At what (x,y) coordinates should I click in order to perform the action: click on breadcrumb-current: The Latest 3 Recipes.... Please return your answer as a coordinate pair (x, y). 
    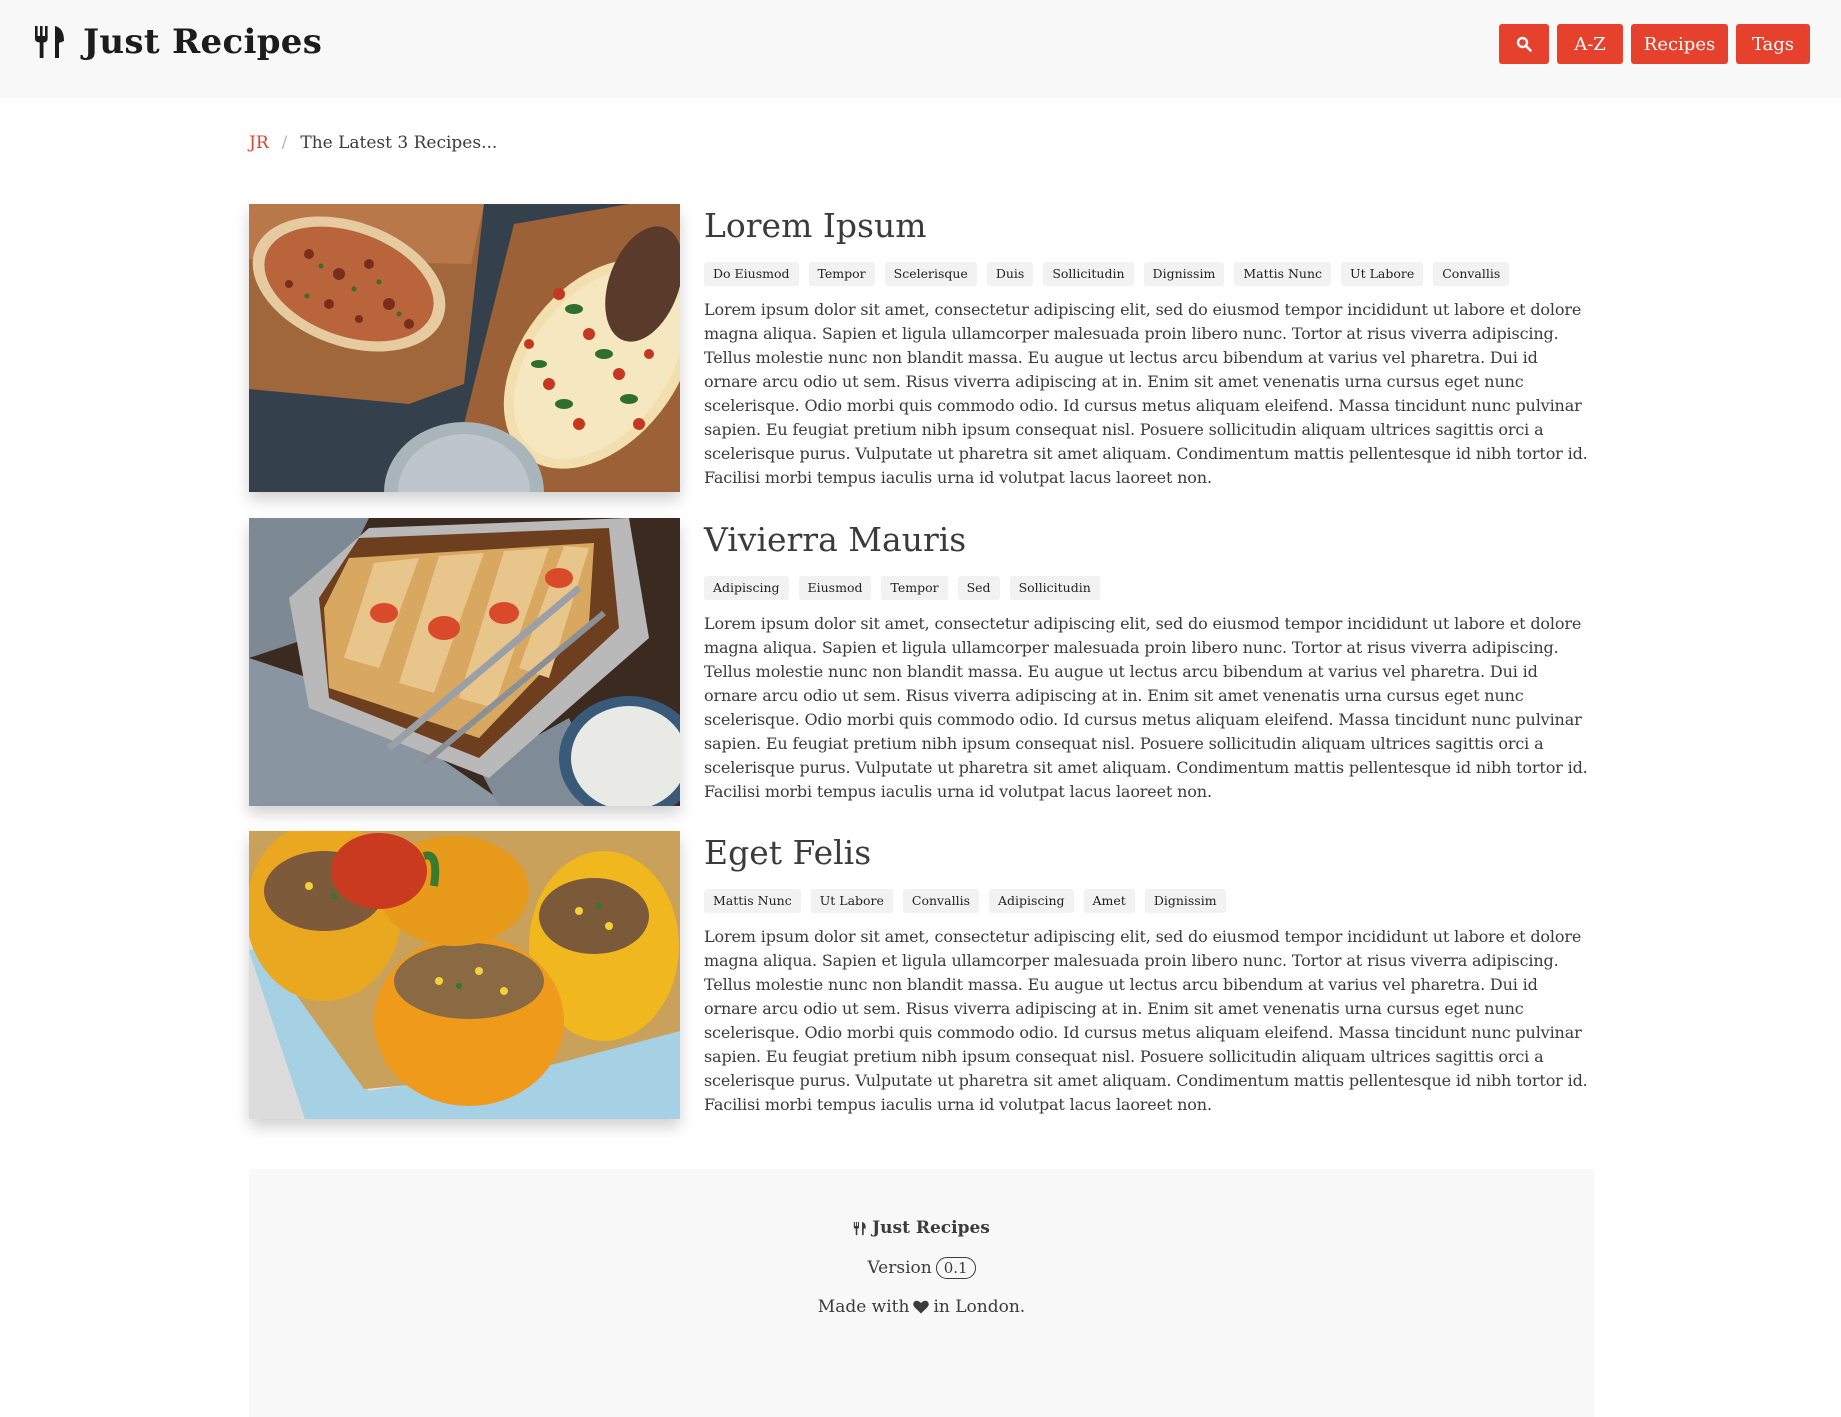
    Looking at the image, I should click on (399, 143).